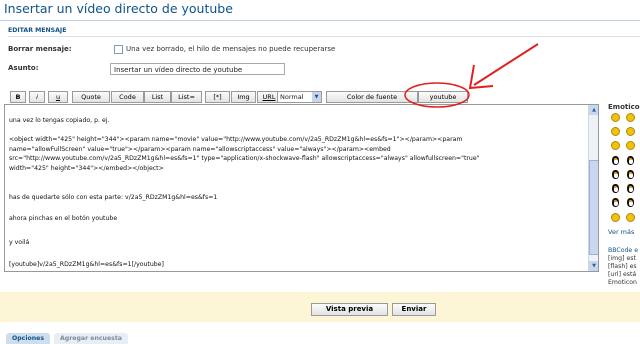 The image size is (640, 344). I want to click on confused-icon, so click(615, 145).